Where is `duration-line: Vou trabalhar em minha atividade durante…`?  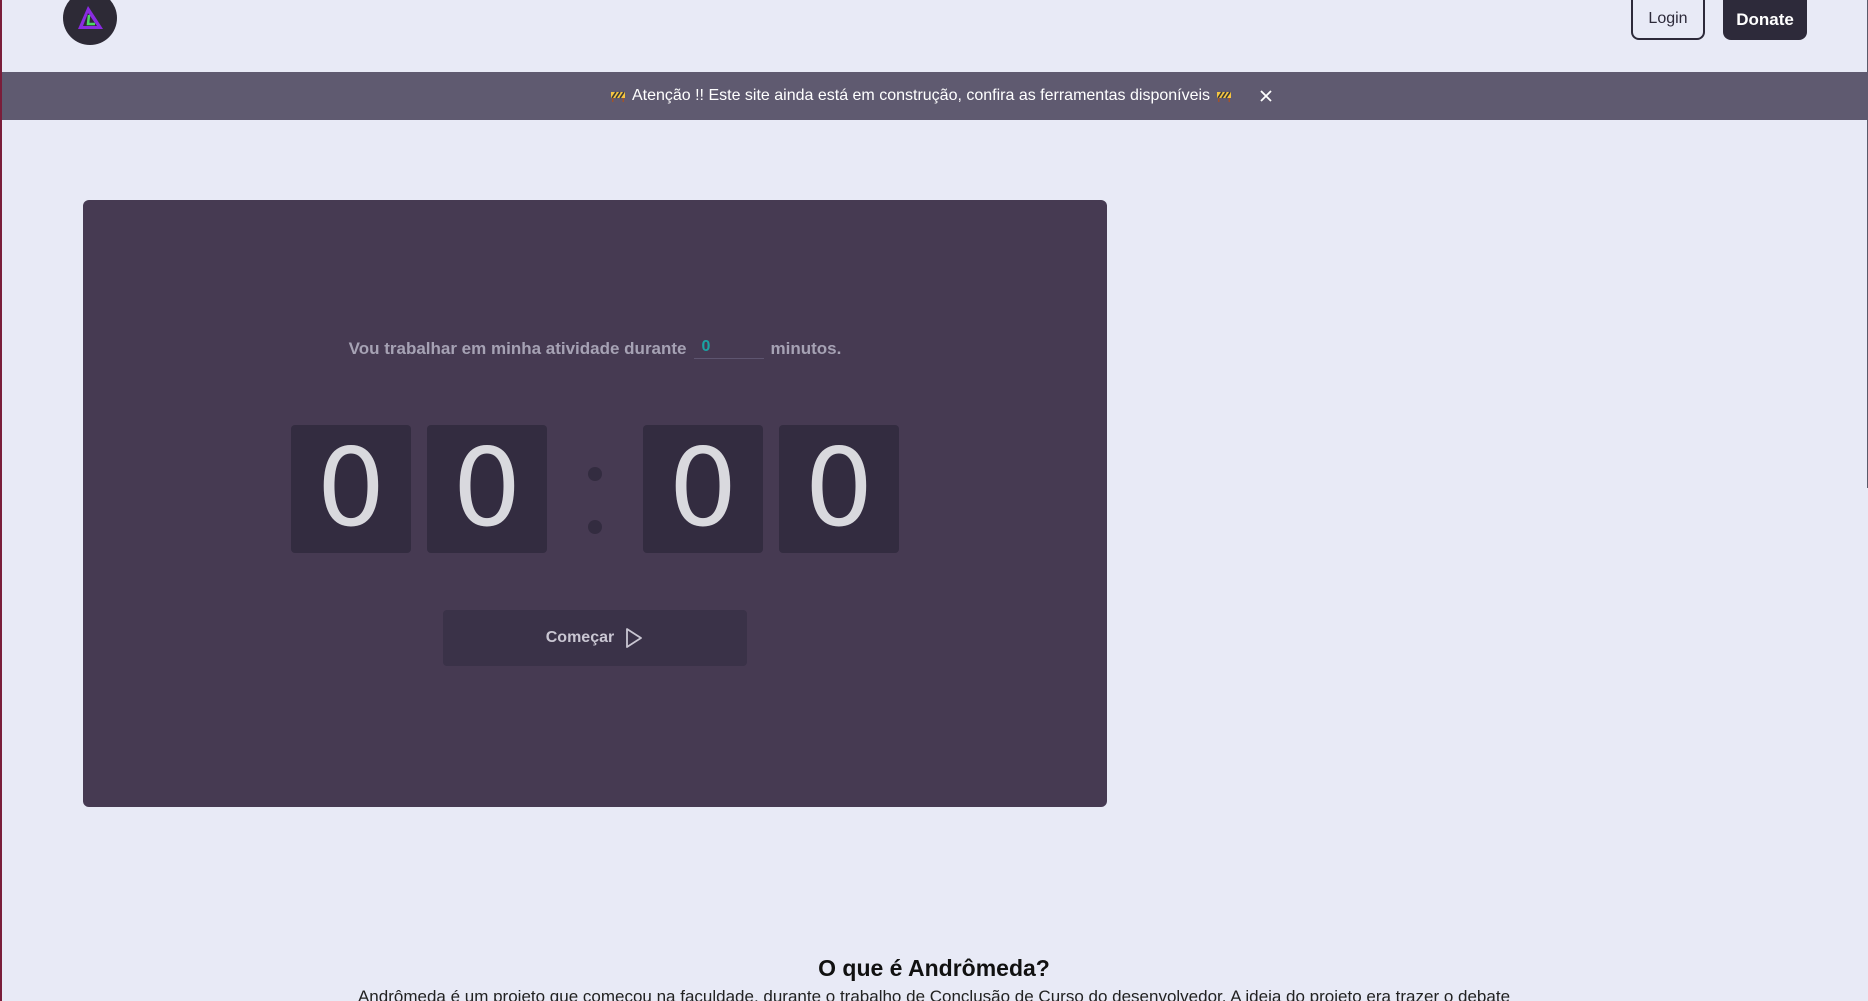 duration-line: Vou trabalhar em minha atividade durante… is located at coordinates (595, 348).